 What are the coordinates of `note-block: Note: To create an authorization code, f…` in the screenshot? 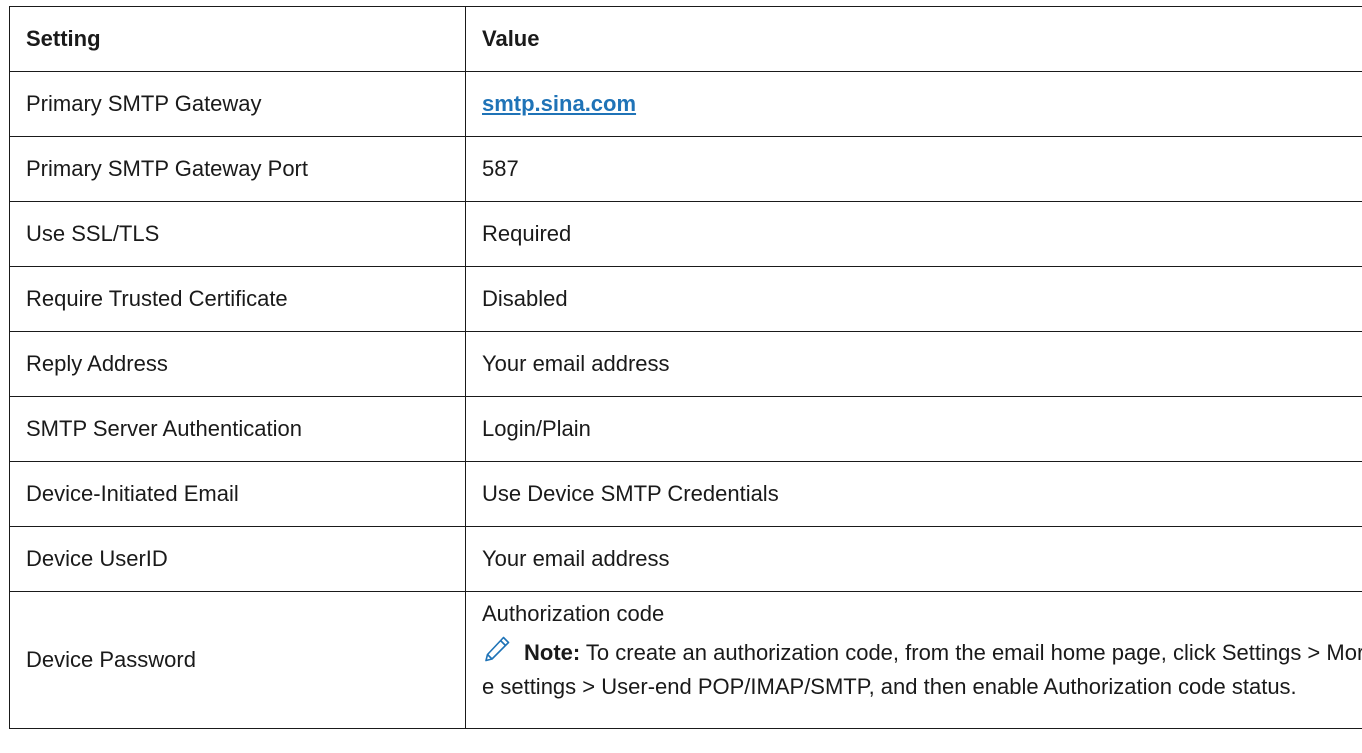 It's located at (922, 669).